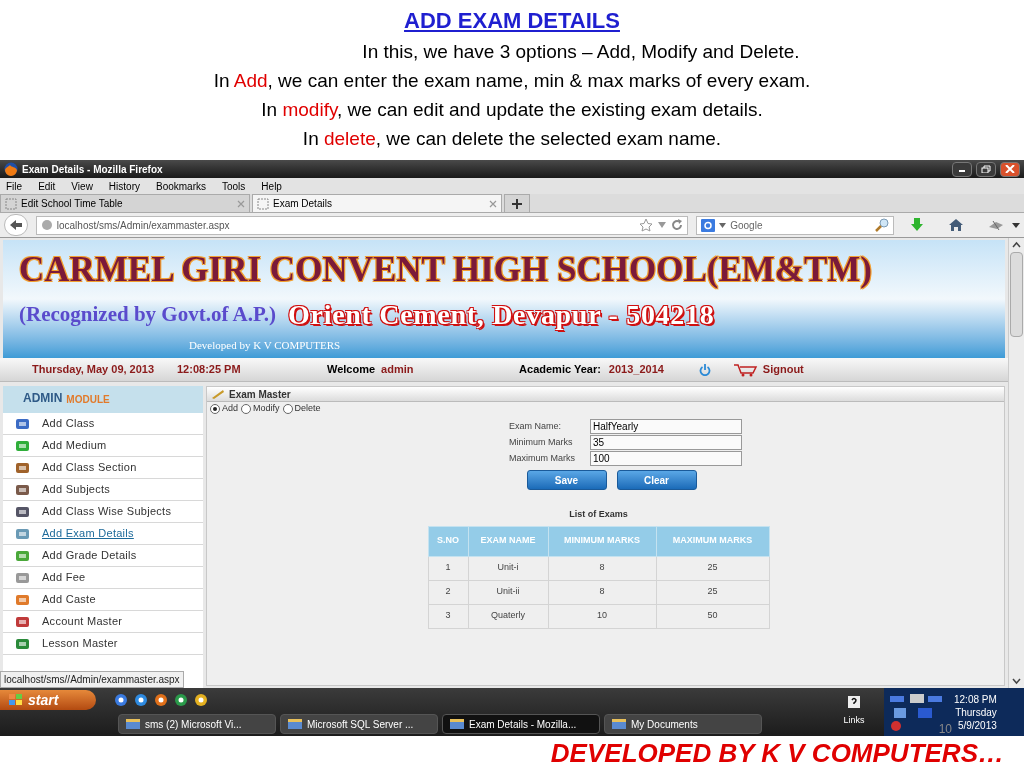 This screenshot has height=768, width=1024. What do you see at coordinates (103, 399) in the screenshot?
I see `sidebar-header: ADMIN MODULE` at bounding box center [103, 399].